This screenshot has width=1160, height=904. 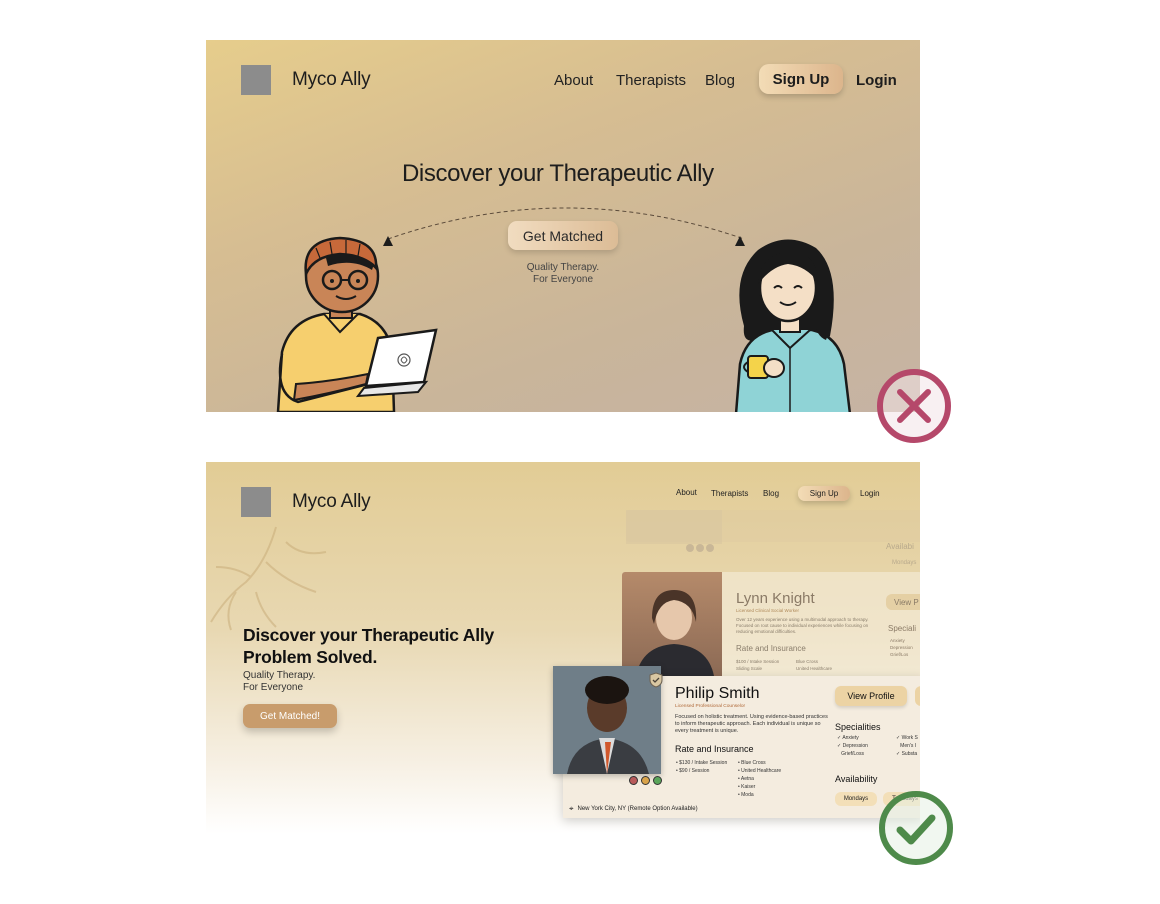 I want to click on availability-day-chip: Mondays, so click(x=856, y=799).